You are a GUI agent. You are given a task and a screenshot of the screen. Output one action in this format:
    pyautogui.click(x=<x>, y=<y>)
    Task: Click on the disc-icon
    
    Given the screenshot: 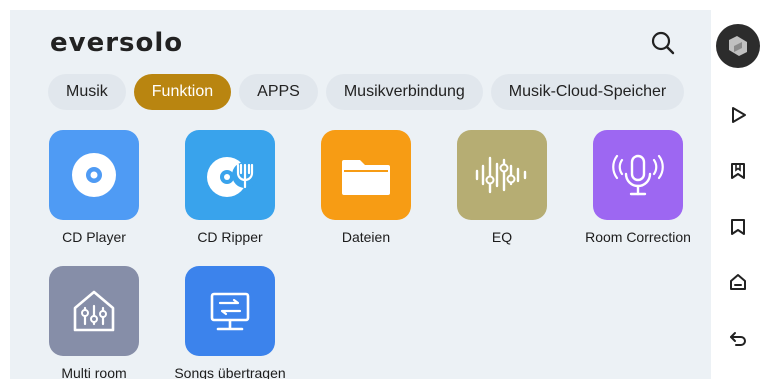 What is the action you would take?
    pyautogui.click(x=94, y=175)
    